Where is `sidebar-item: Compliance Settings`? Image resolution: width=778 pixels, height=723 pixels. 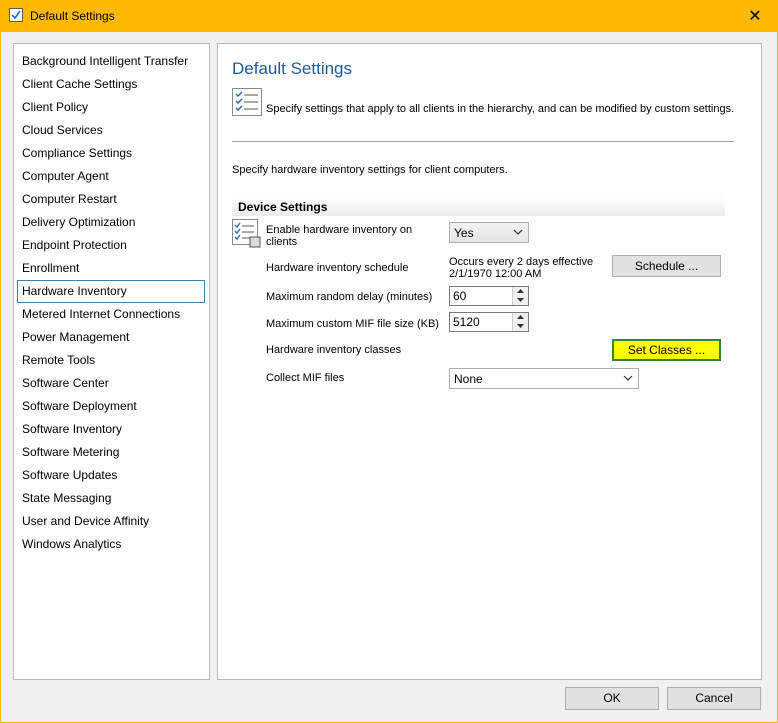 sidebar-item: Compliance Settings is located at coordinates (111, 153).